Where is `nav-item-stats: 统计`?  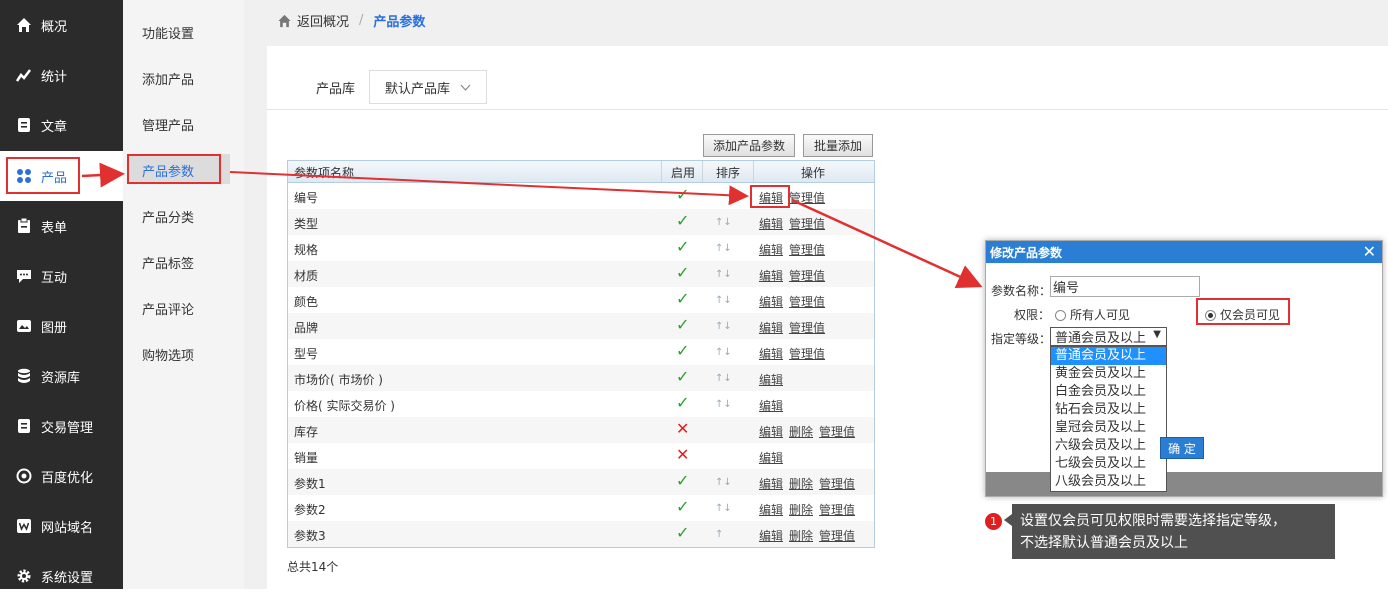 nav-item-stats: 统计 is located at coordinates (61, 75).